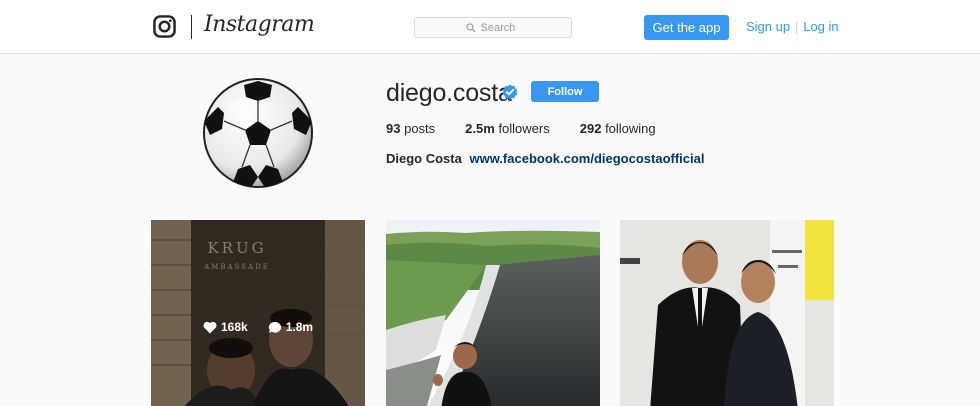  Describe the element at coordinates (630, 128) in the screenshot. I see `following-label: following` at that location.